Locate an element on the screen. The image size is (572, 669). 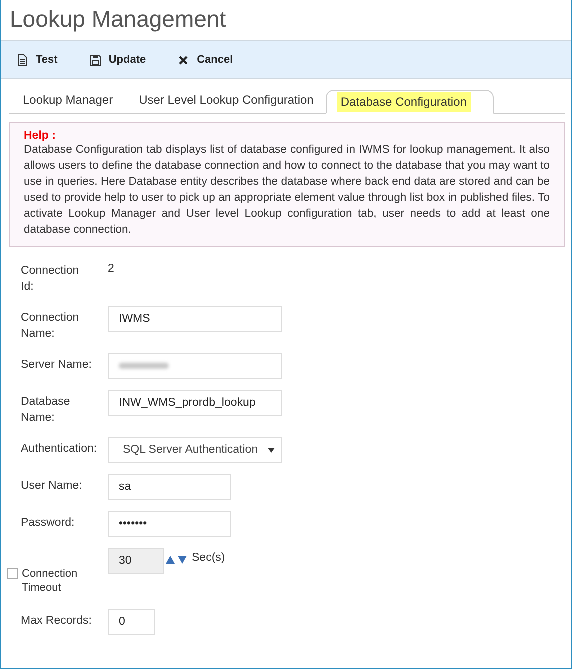
input-field: sa is located at coordinates (169, 487).